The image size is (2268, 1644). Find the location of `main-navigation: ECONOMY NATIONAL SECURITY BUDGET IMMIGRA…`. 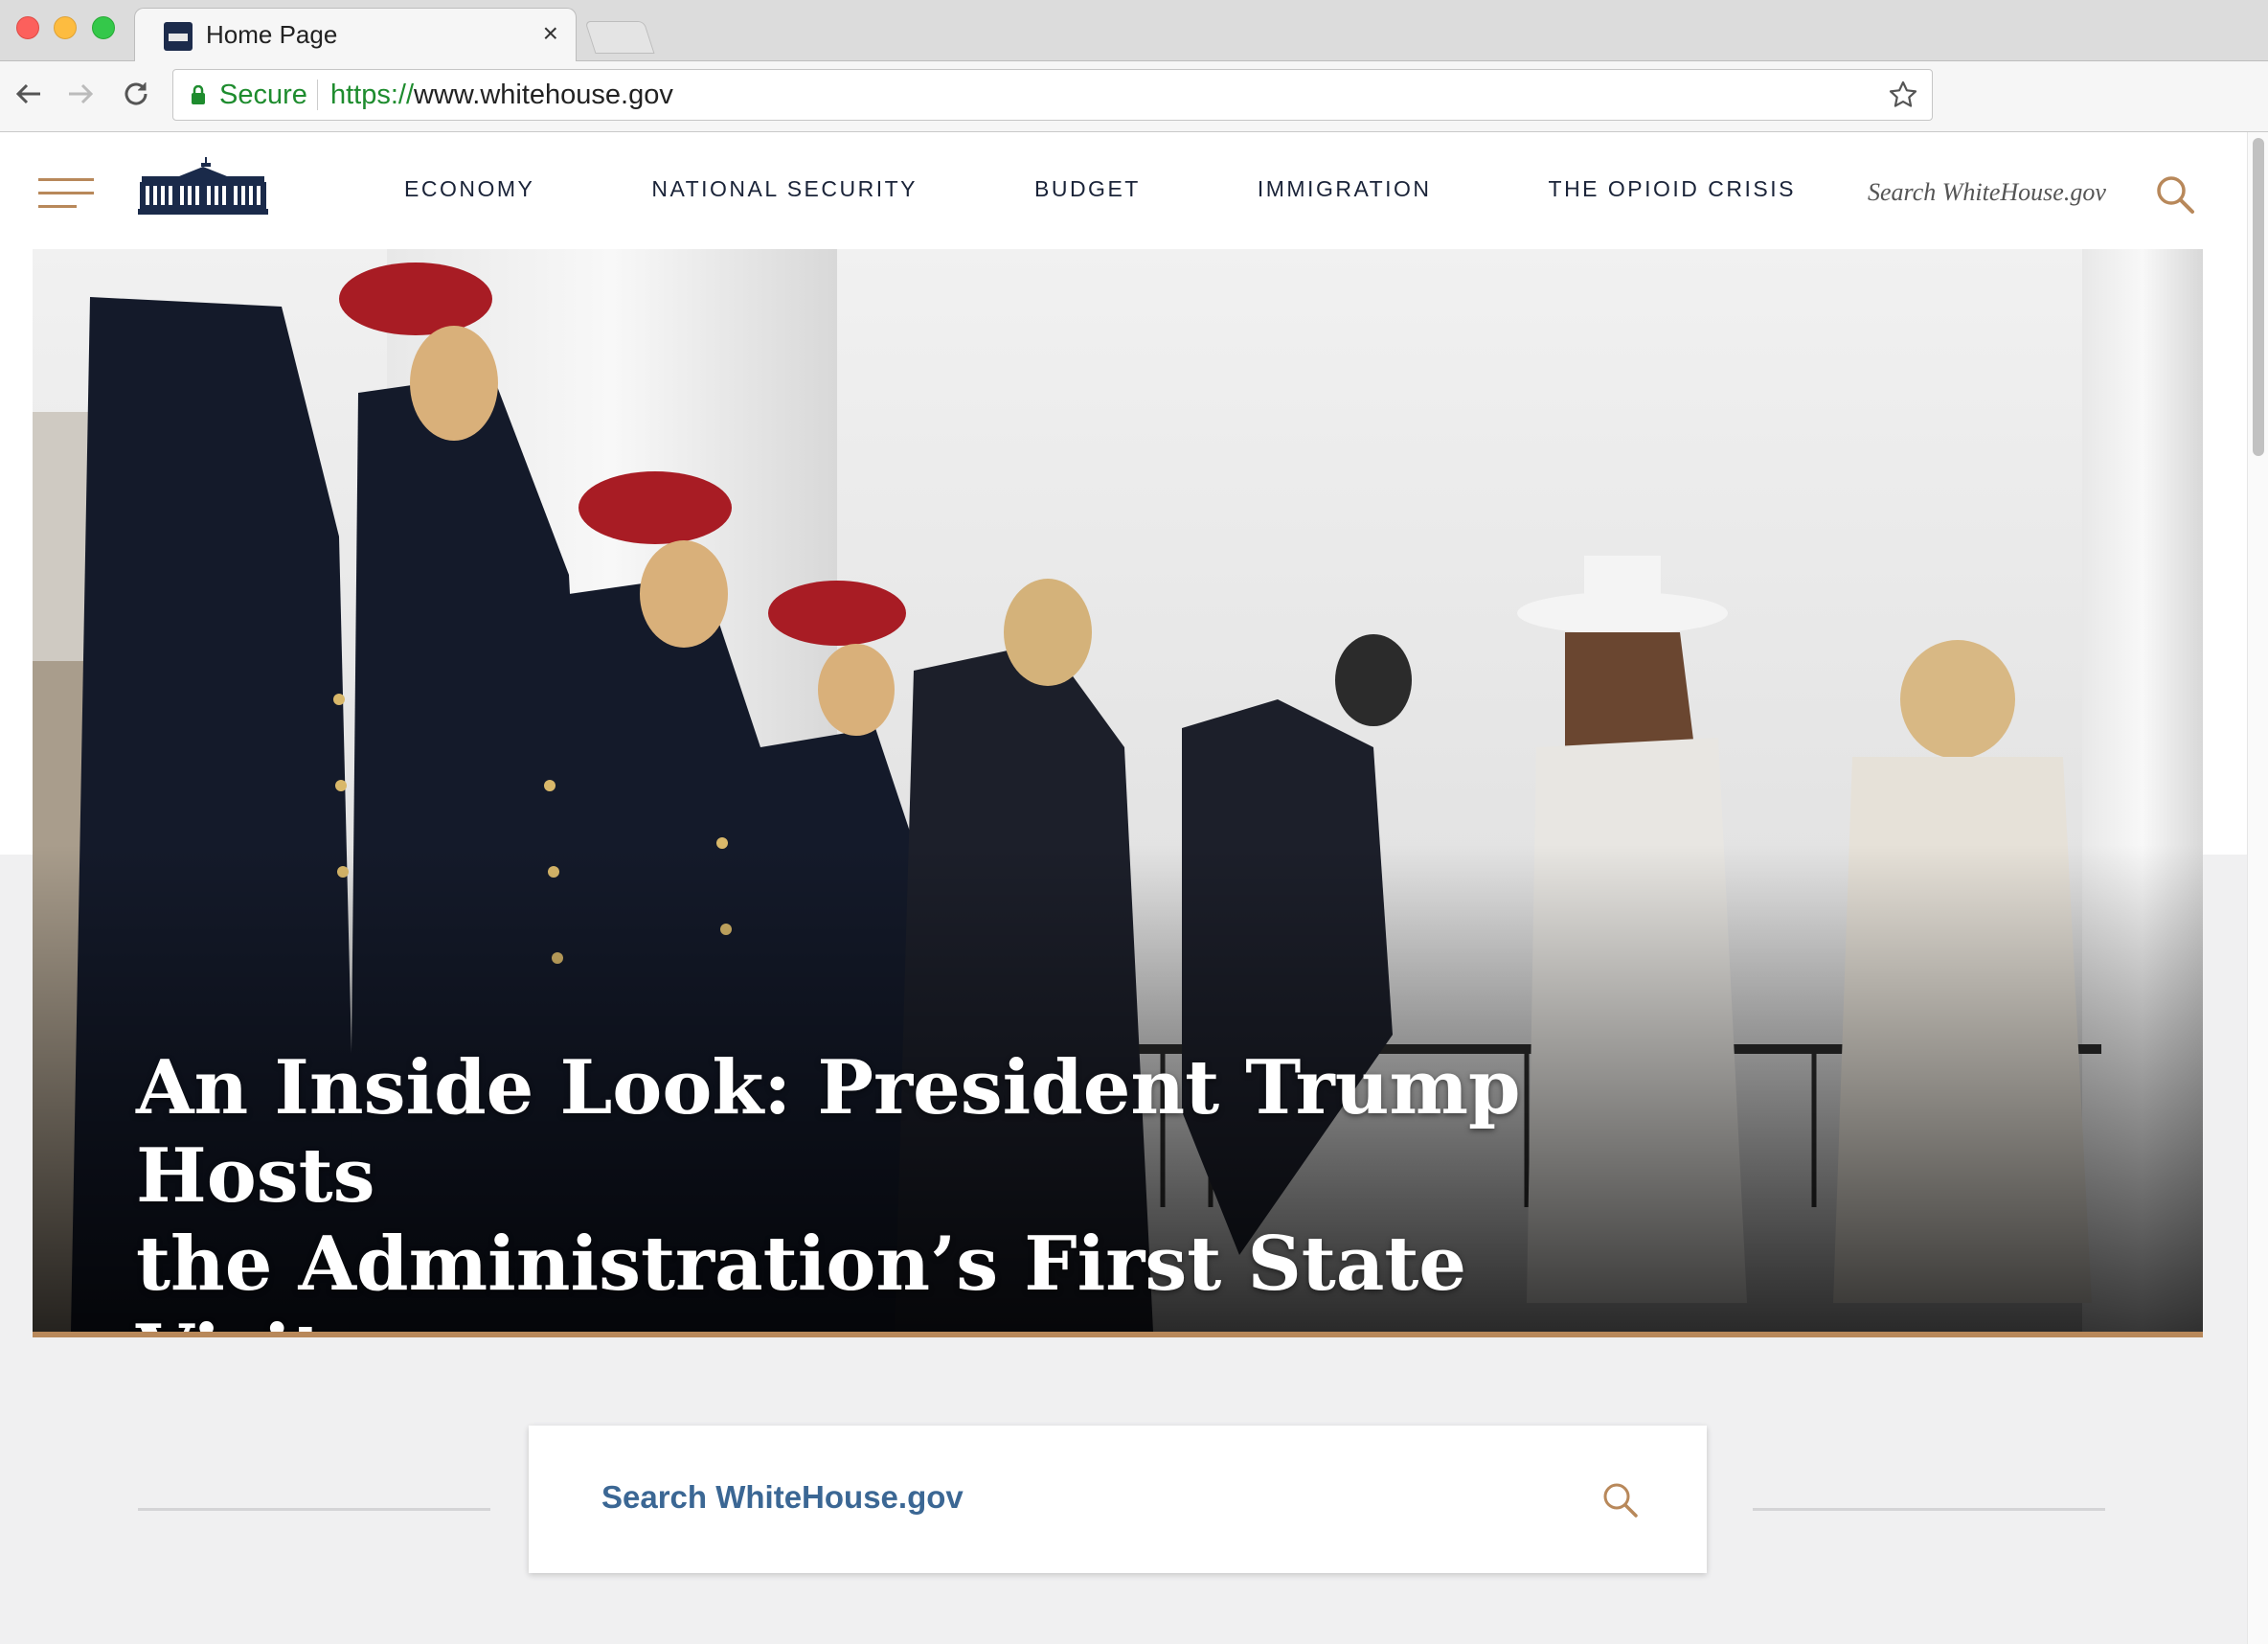

main-navigation: ECONOMY NATIONAL SECURITY BUDGET IMMIGRA… is located at coordinates (1158, 189).